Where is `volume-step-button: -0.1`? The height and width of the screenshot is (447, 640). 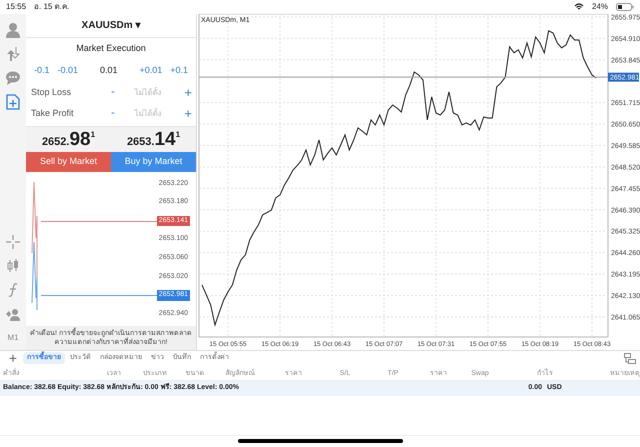 volume-step-button: -0.1 is located at coordinates (42, 71).